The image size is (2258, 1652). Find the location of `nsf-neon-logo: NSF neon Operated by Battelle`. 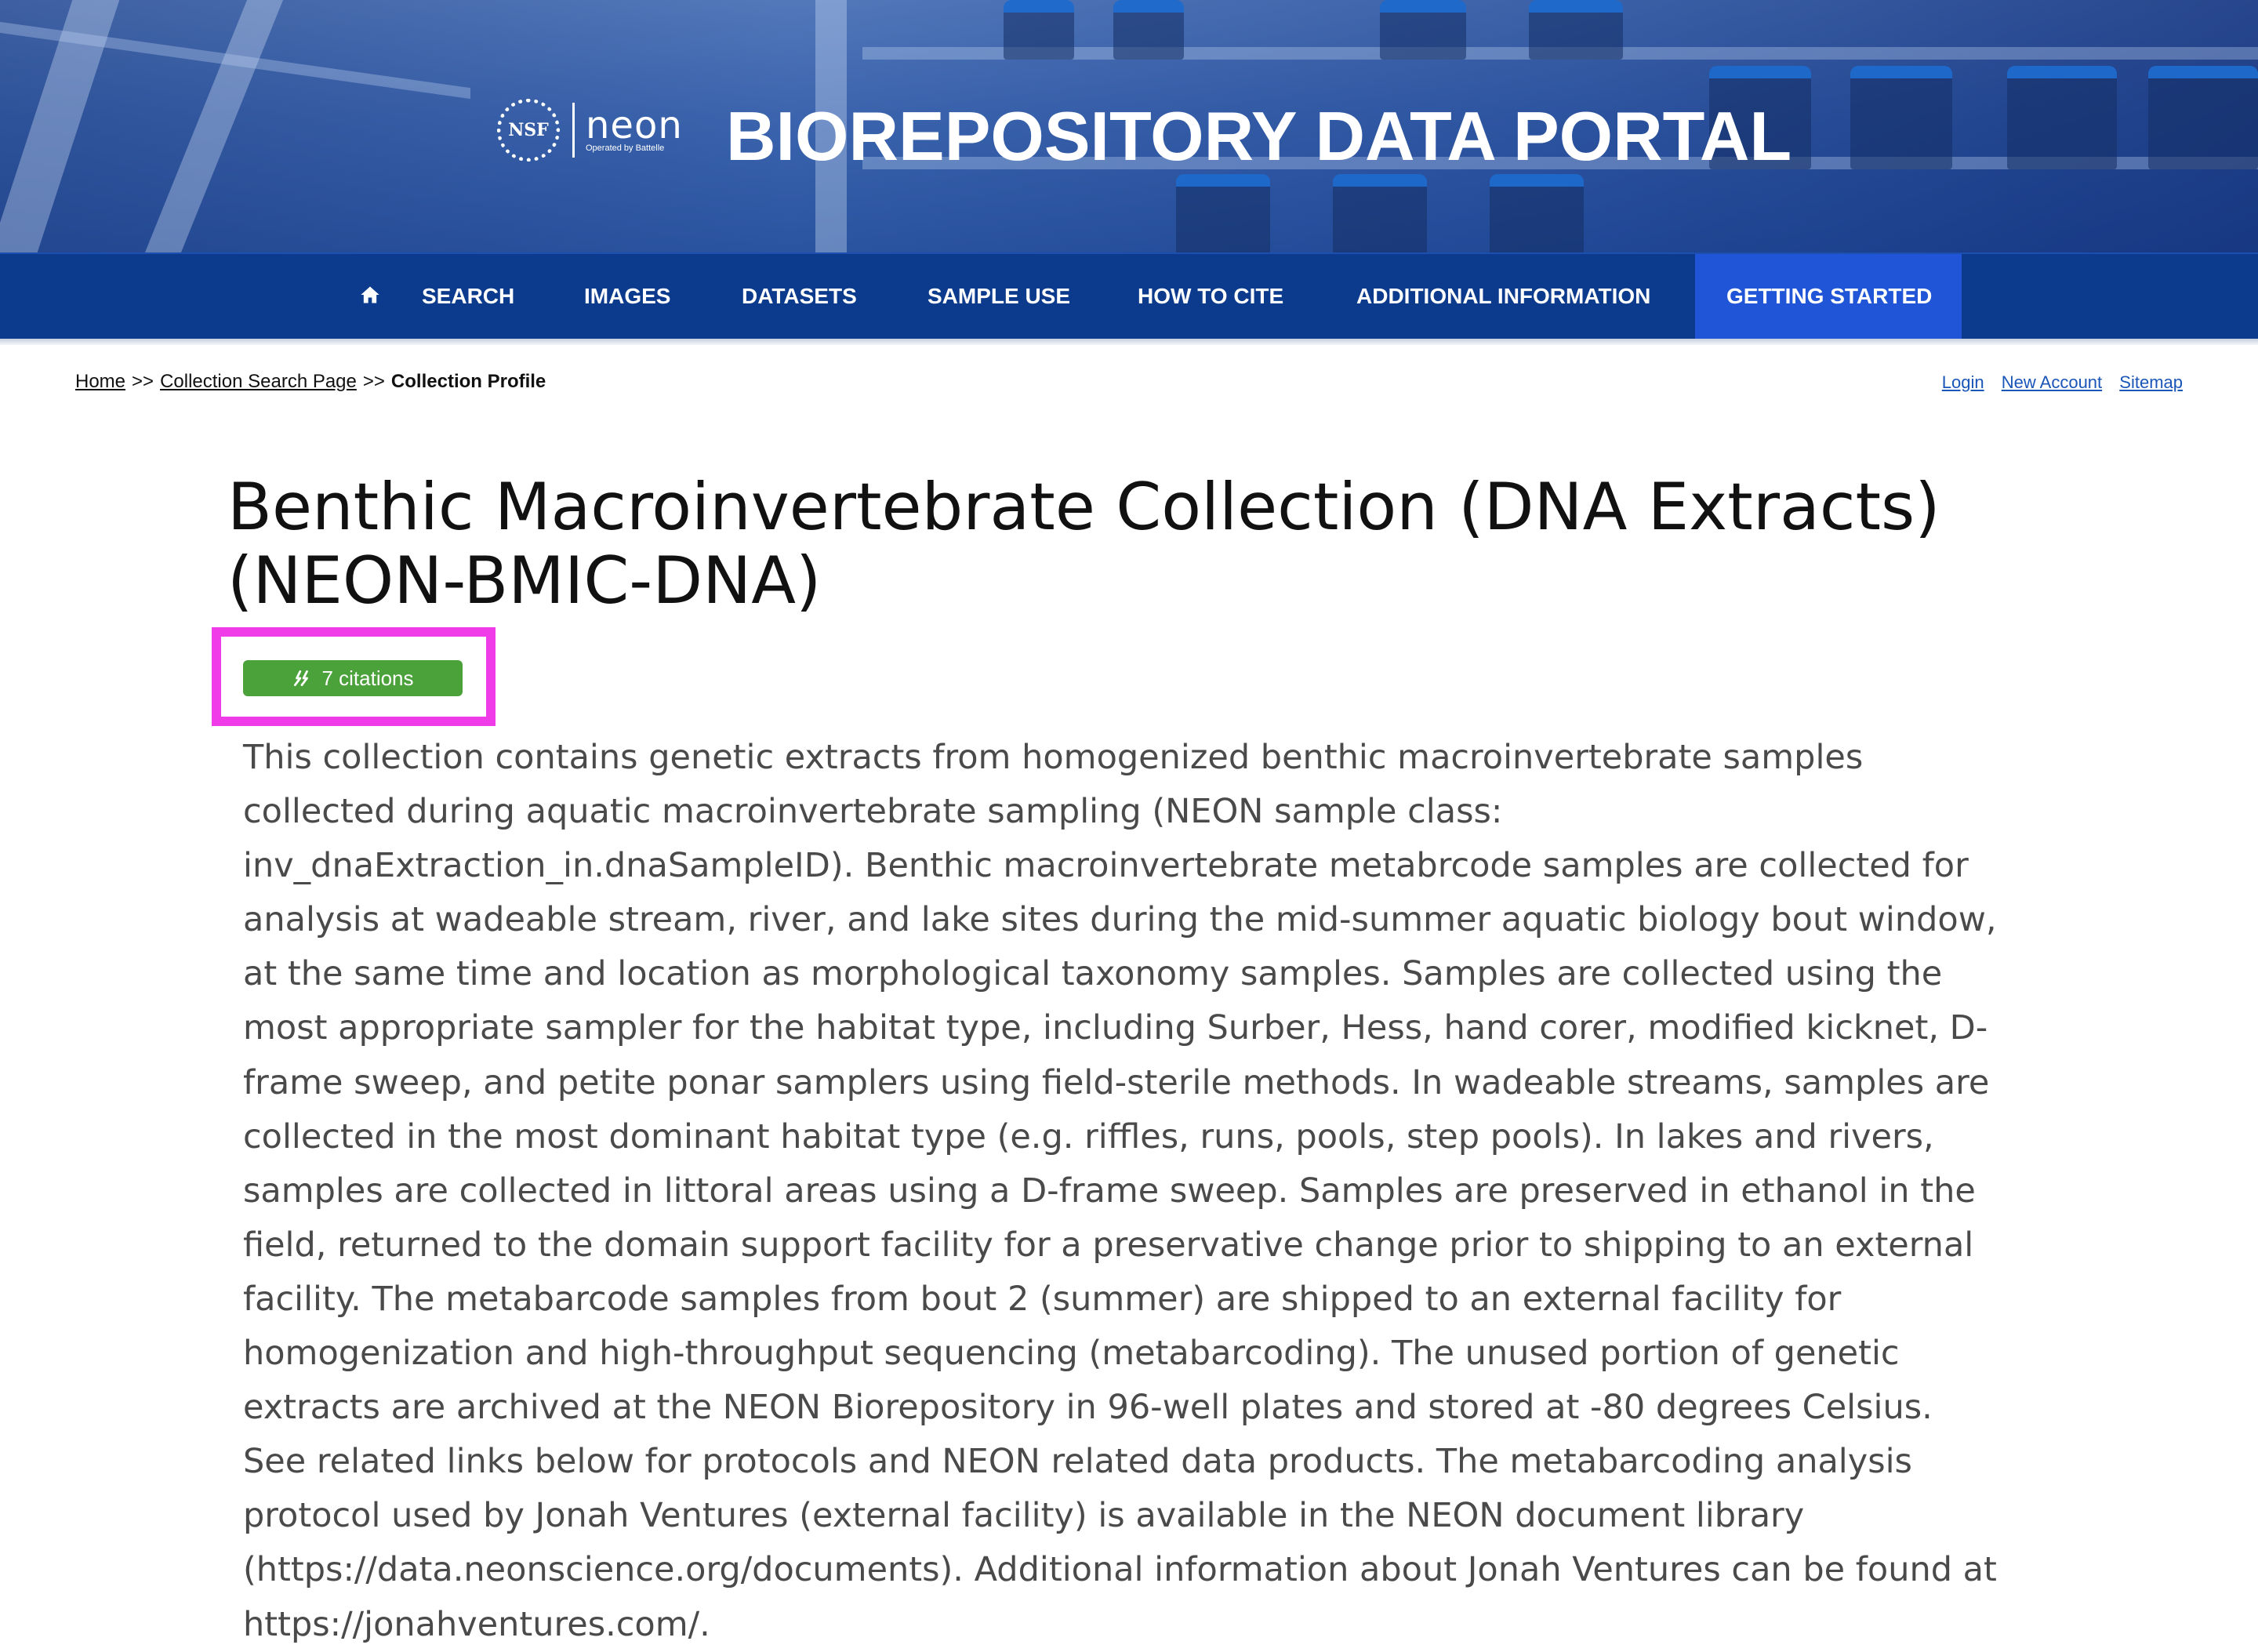

nsf-neon-logo: NSF neon Operated by Battelle is located at coordinates (590, 130).